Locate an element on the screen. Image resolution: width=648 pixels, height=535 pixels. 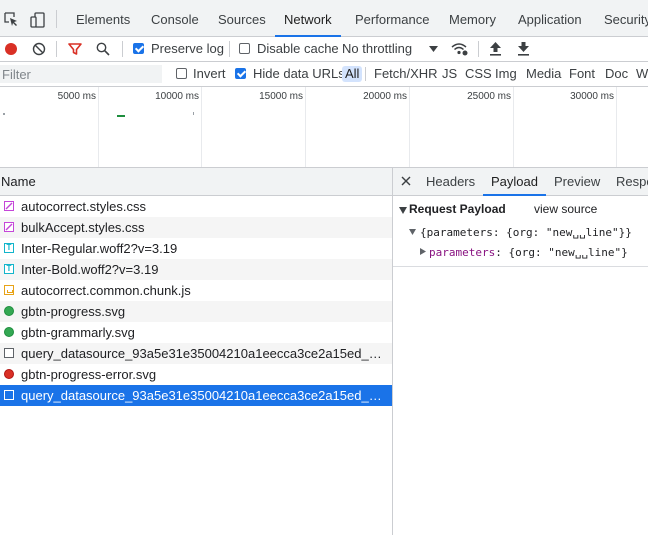
disable-cache-label: Disable cache is located at coordinates (298, 49).